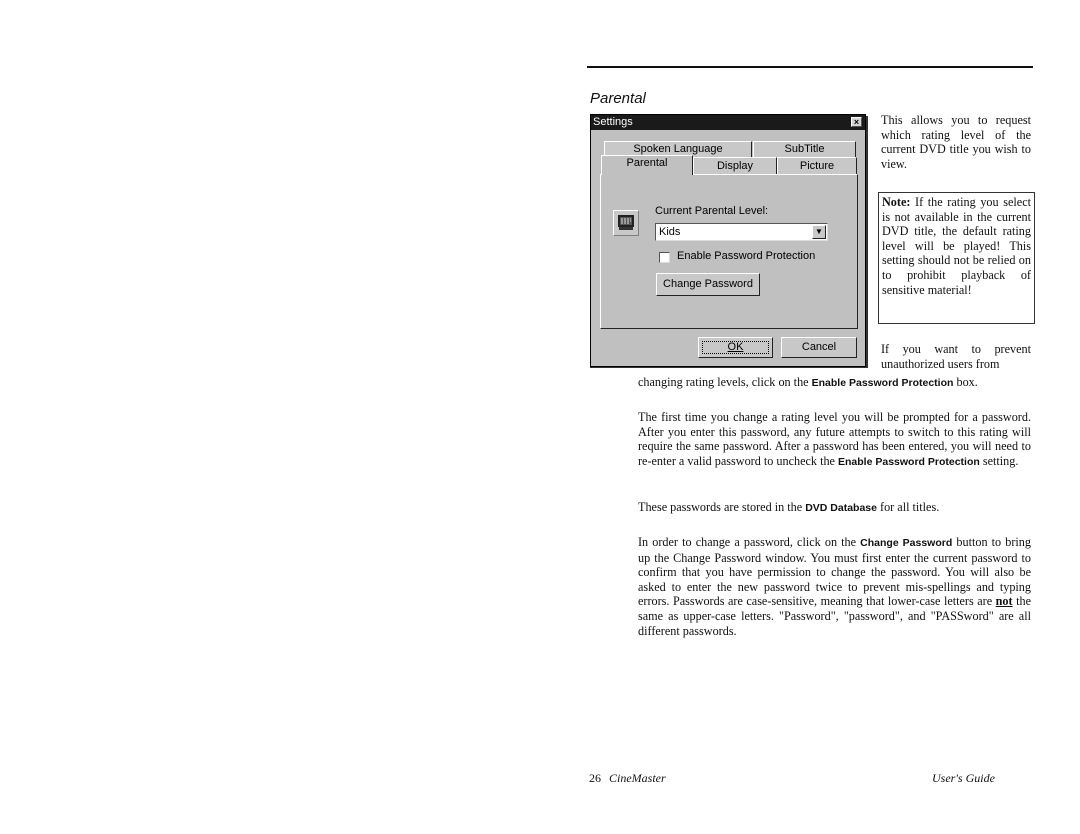 Image resolution: width=1080 pixels, height=834 pixels. Describe the element at coordinates (722, 507) in the screenshot. I see `text-run: These passwords are stored in the` at that location.